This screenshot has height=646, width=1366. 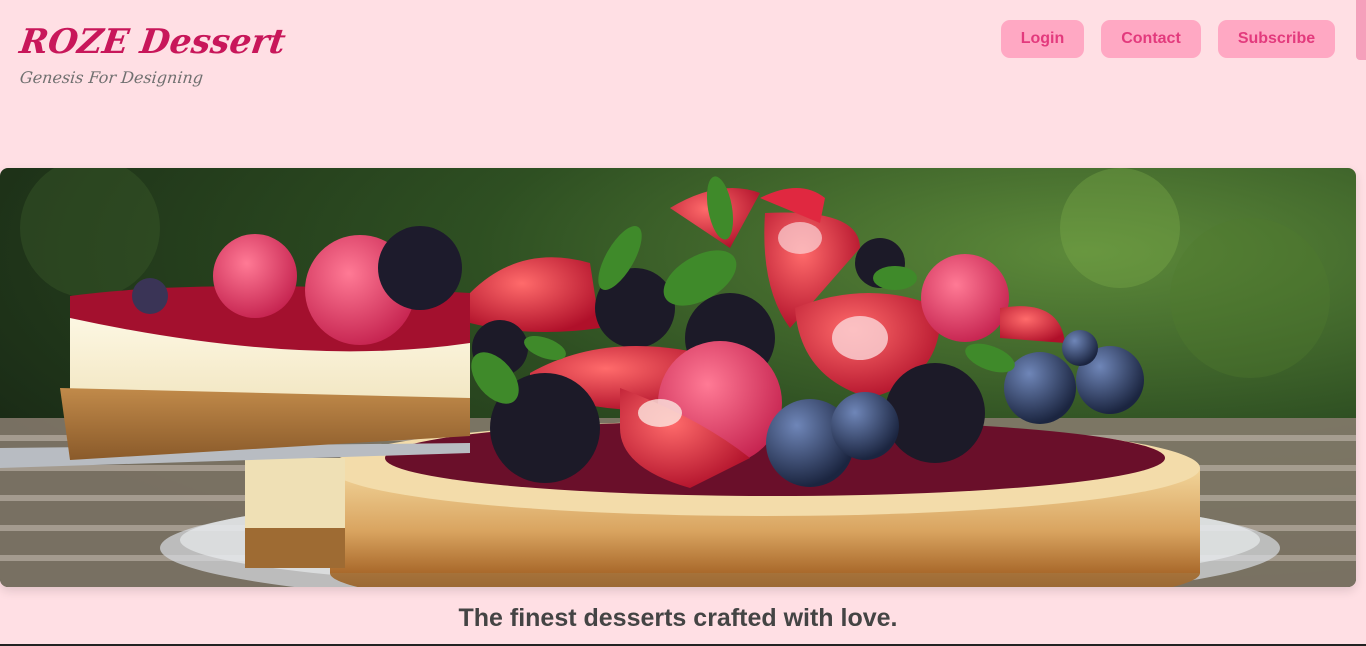 What do you see at coordinates (152, 42) in the screenshot?
I see `brand-title: ROZE Dessert` at bounding box center [152, 42].